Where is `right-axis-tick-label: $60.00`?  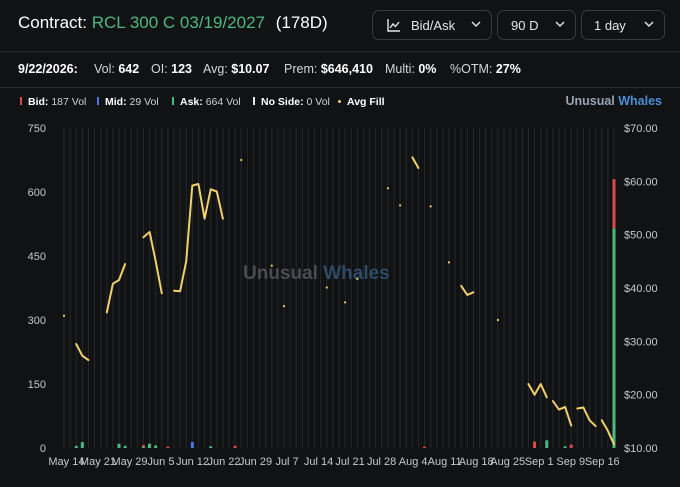 right-axis-tick-label: $60.00 is located at coordinates (641, 182).